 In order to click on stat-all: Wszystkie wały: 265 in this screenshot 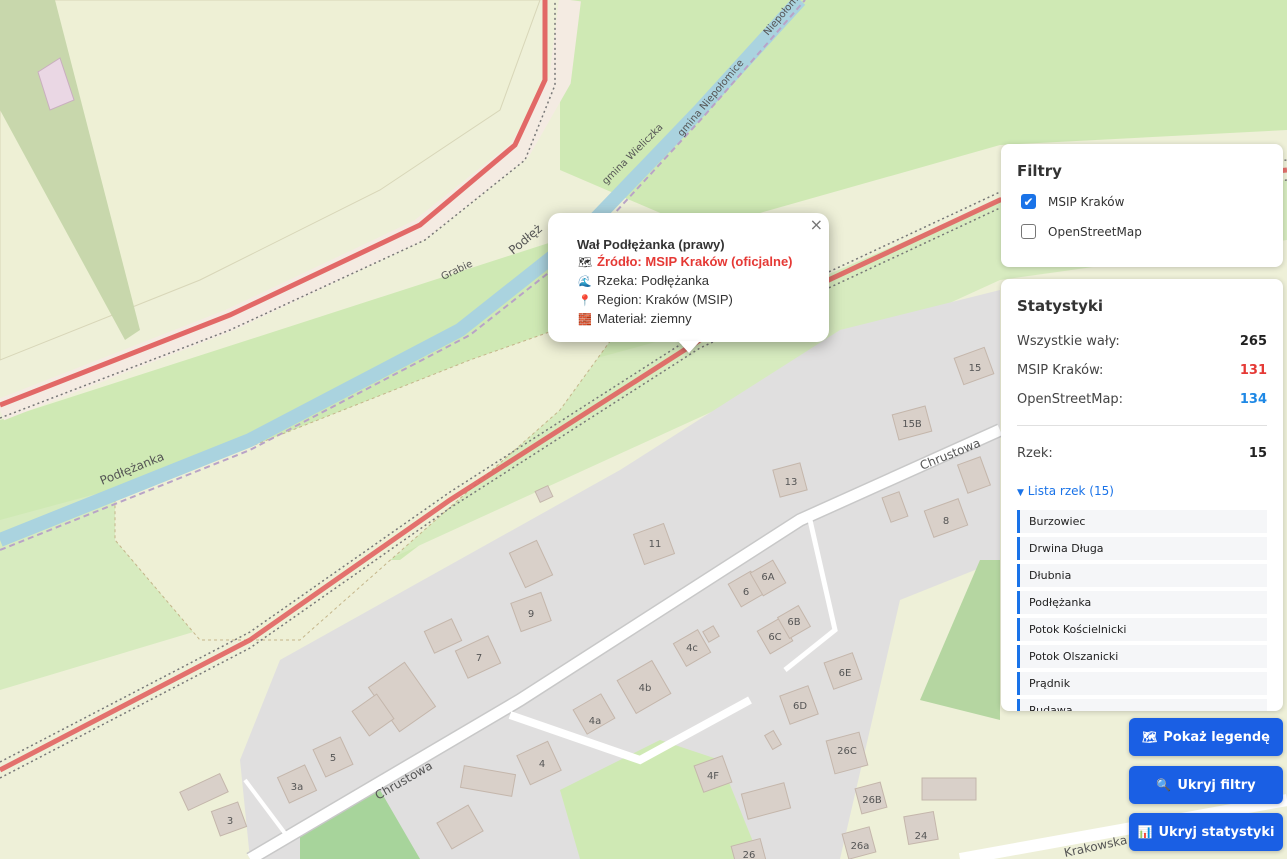, I will do `click(1142, 341)`.